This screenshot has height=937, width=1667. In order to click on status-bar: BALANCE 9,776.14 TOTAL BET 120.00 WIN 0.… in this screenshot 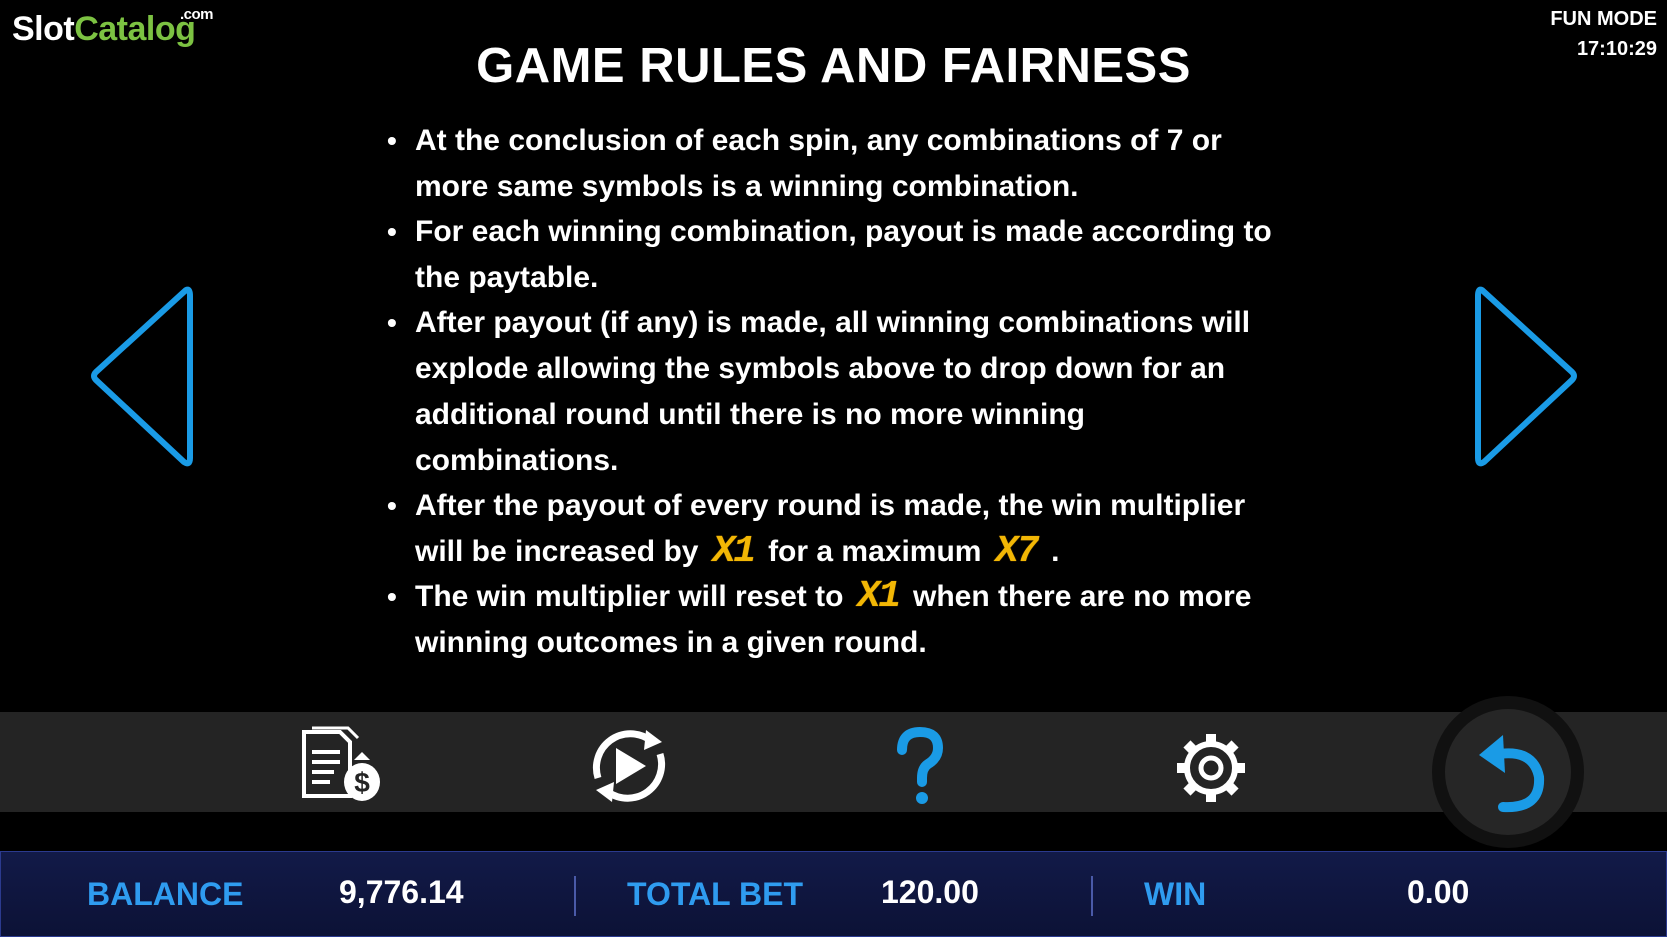, I will do `click(833, 894)`.